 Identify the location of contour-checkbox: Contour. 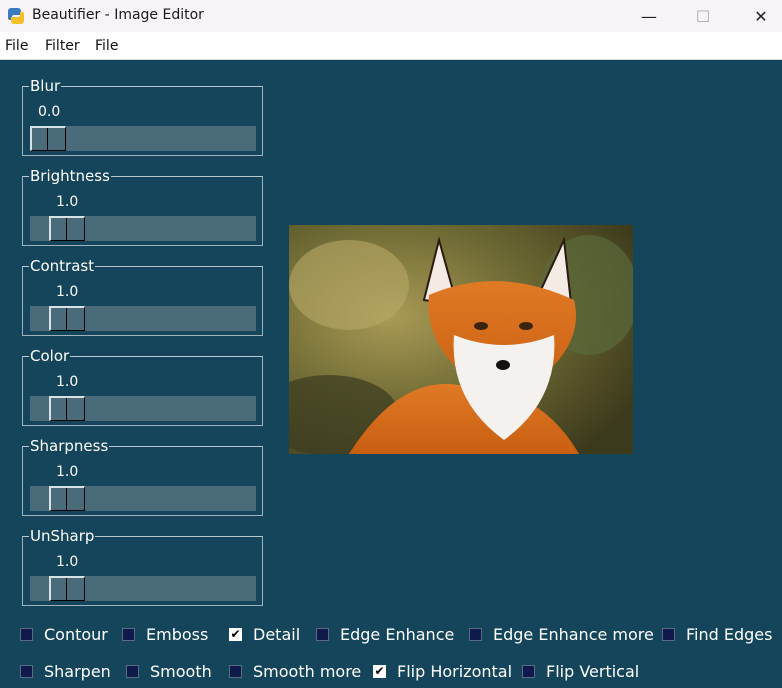
(64, 634).